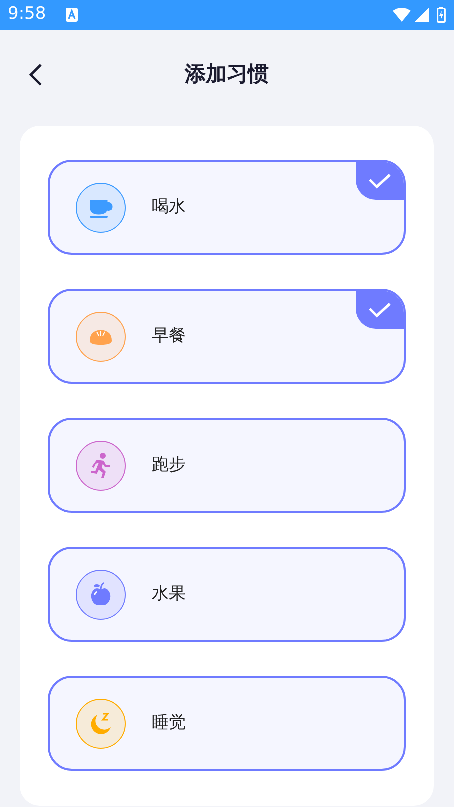 The width and height of the screenshot is (454, 807). What do you see at coordinates (169, 465) in the screenshot?
I see `habit-label: 跑步` at bounding box center [169, 465].